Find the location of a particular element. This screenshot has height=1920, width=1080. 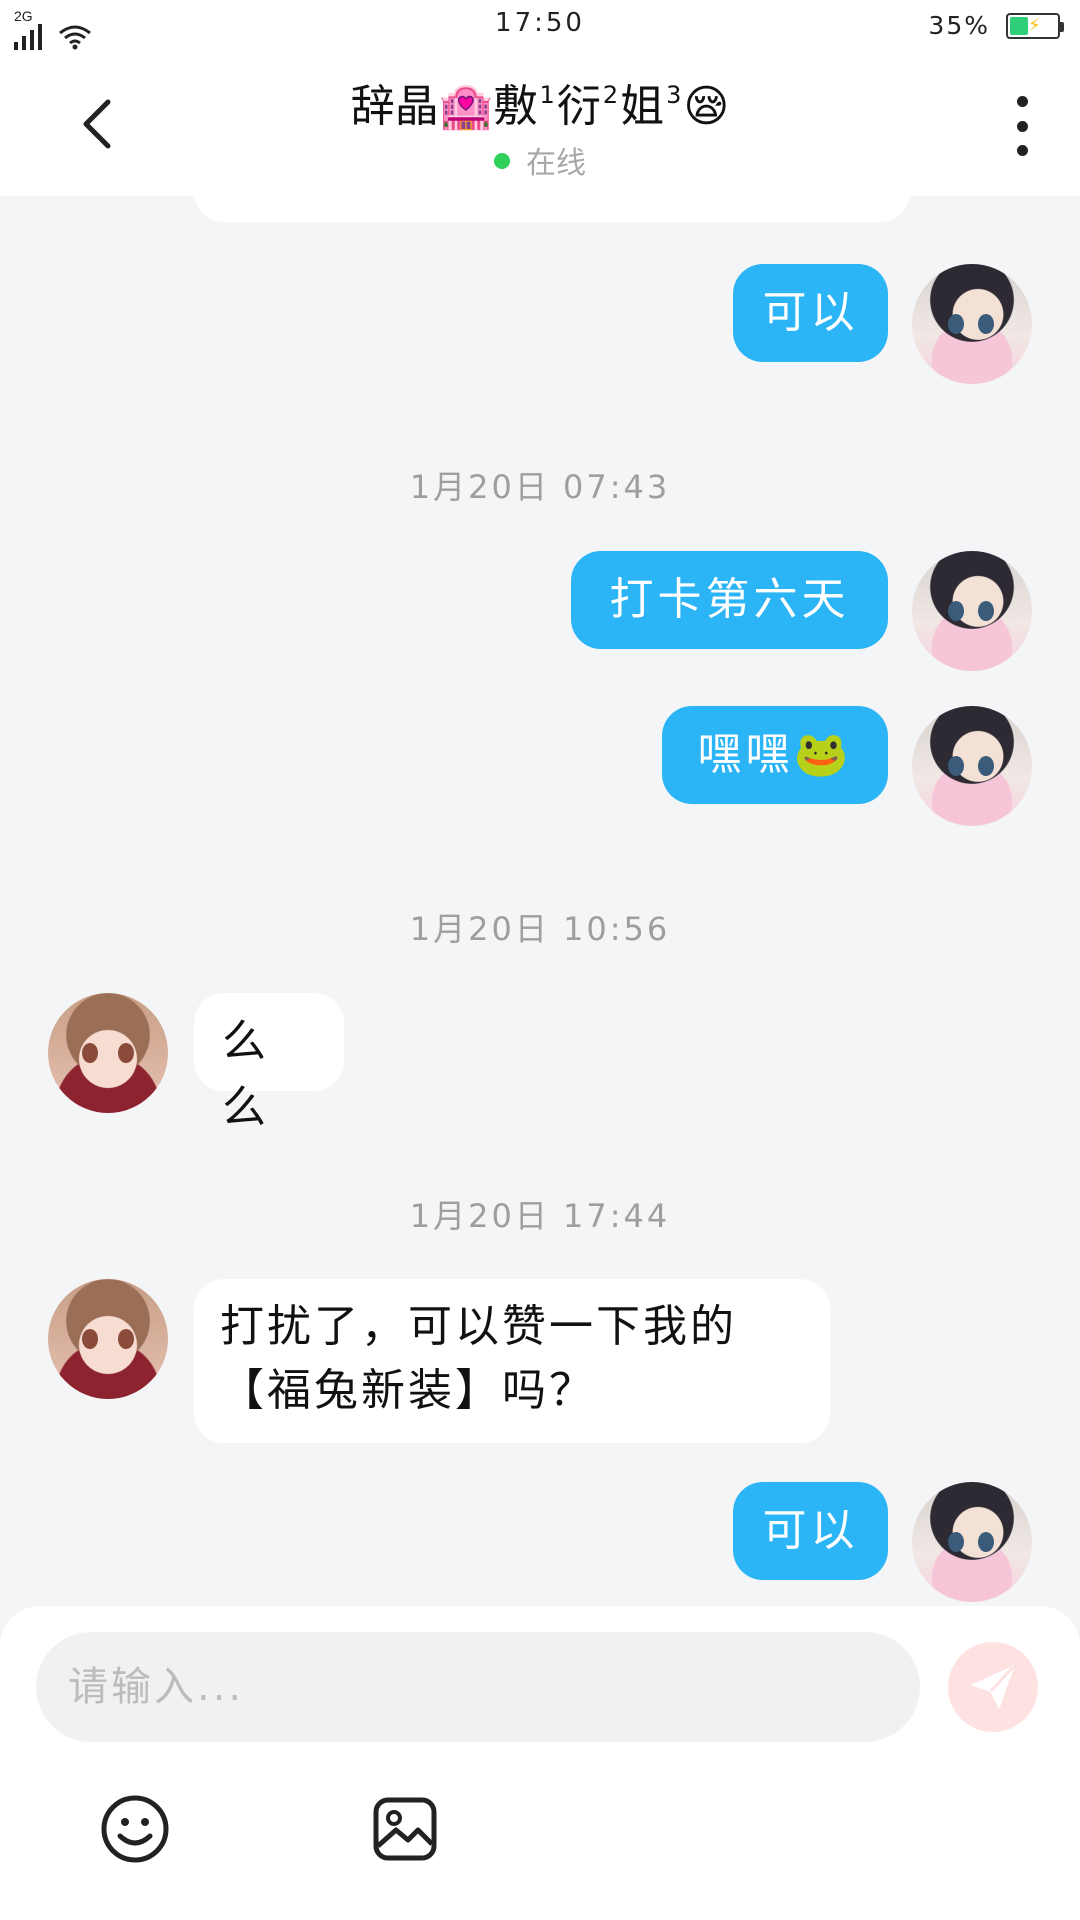

message-text: 嘿嘿🐸 is located at coordinates (775, 754).